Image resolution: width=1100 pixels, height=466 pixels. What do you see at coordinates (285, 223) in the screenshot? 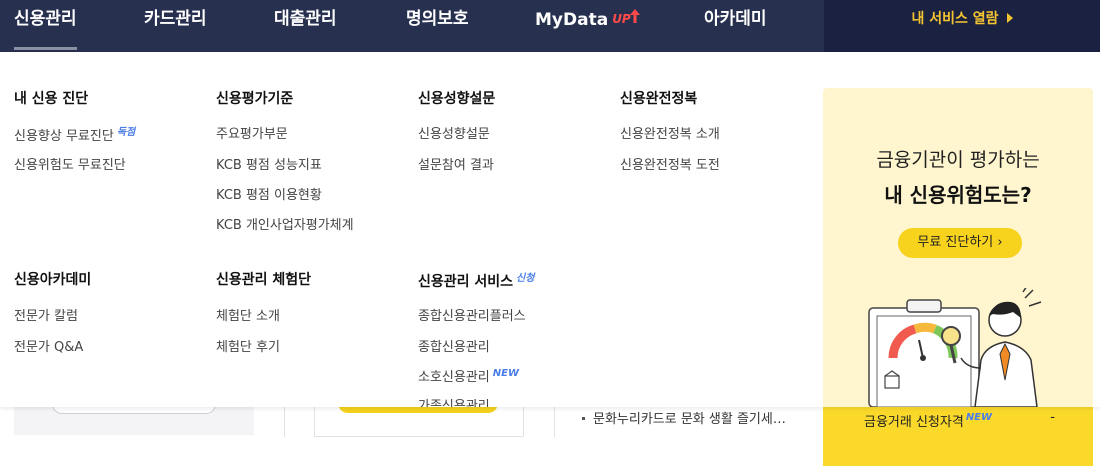
I see `menu-link-kcb-business: KCB 개인사업자평가체계` at bounding box center [285, 223].